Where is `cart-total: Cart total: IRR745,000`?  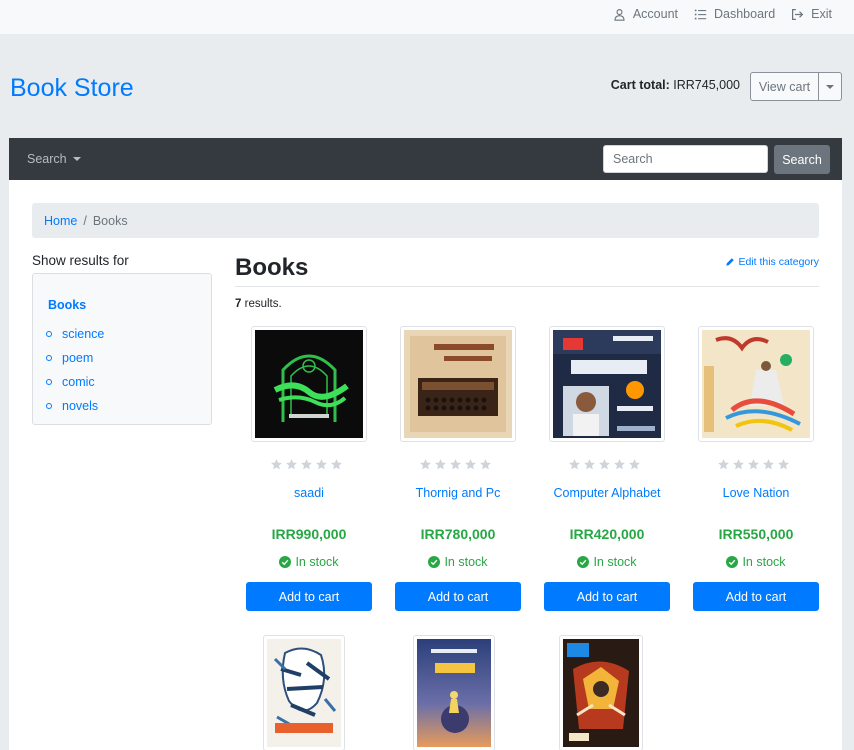
cart-total: Cart total: IRR745,000 is located at coordinates (675, 85).